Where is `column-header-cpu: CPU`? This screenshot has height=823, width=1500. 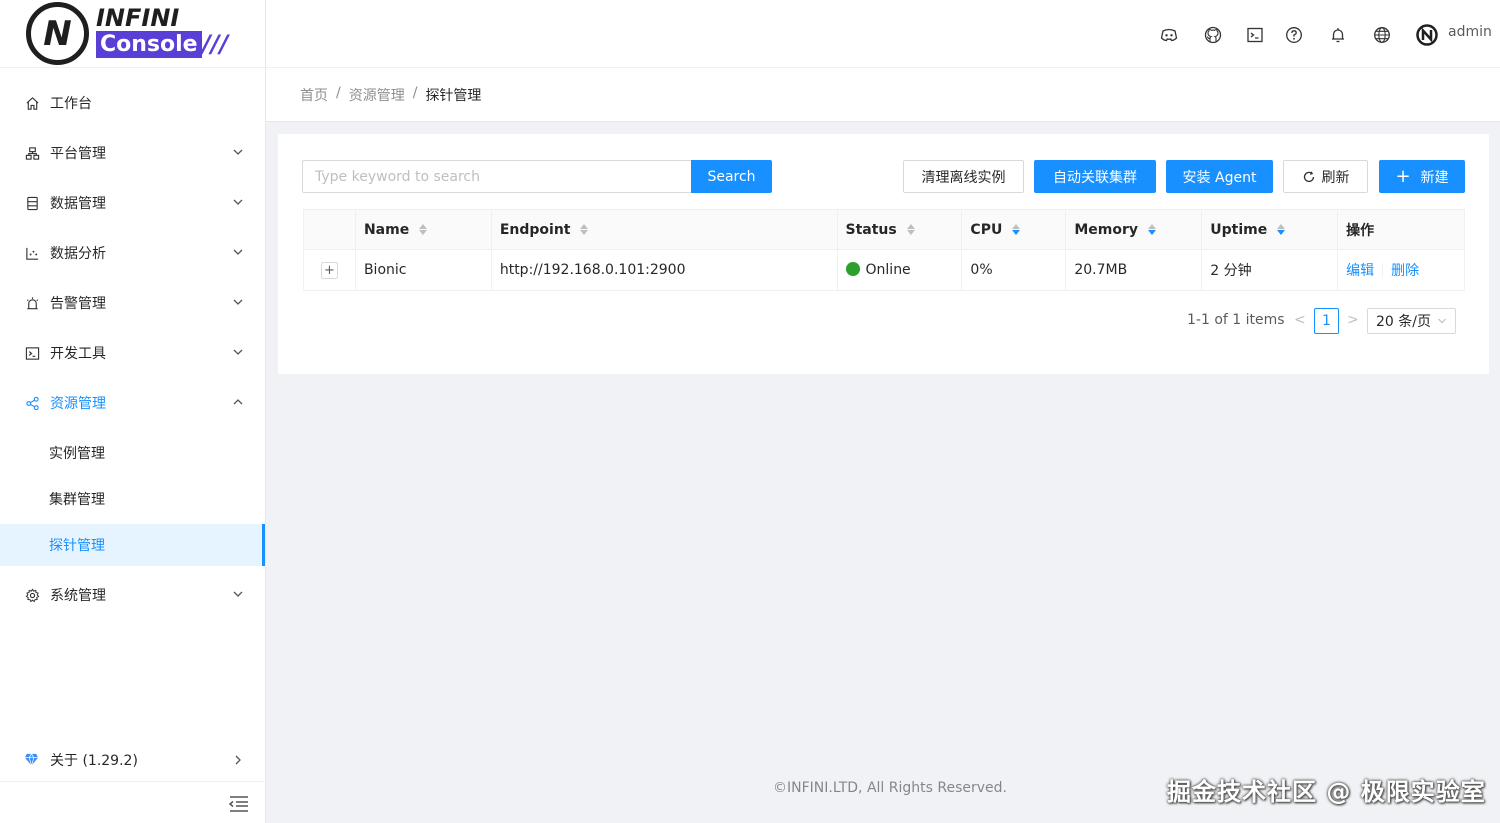
column-header-cpu: CPU is located at coordinates (1014, 229).